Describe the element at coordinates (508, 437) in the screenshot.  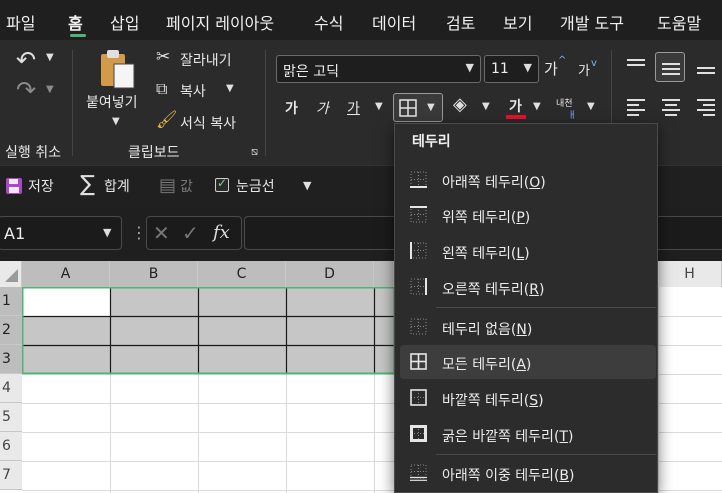
I see `menu-item-label: 굵은 바깥쪽 테두리(T)` at that location.